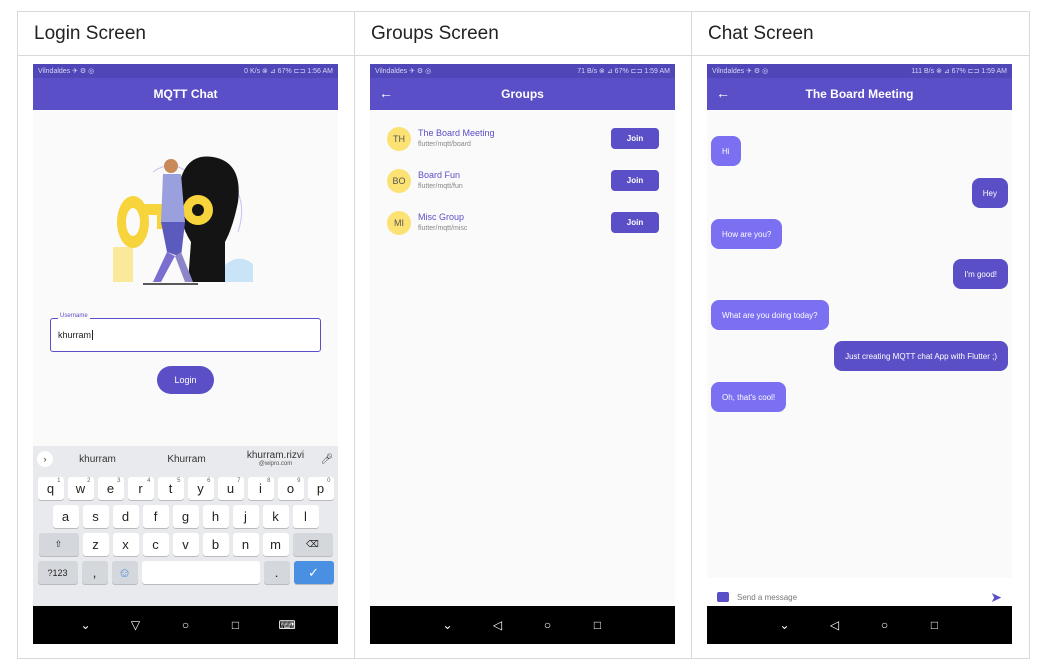 This screenshot has width=1046, height=666. Describe the element at coordinates (185, 380) in the screenshot. I see `login-button: Login` at that location.